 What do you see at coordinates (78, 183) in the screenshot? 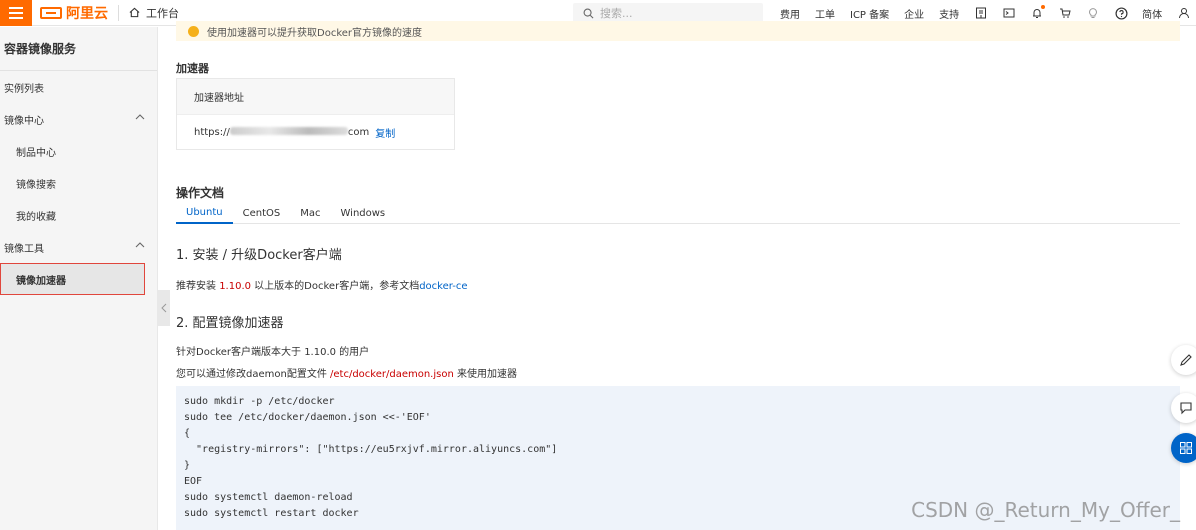
I see `sidebar-item-image-search: 镜像搜索` at bounding box center [78, 183].